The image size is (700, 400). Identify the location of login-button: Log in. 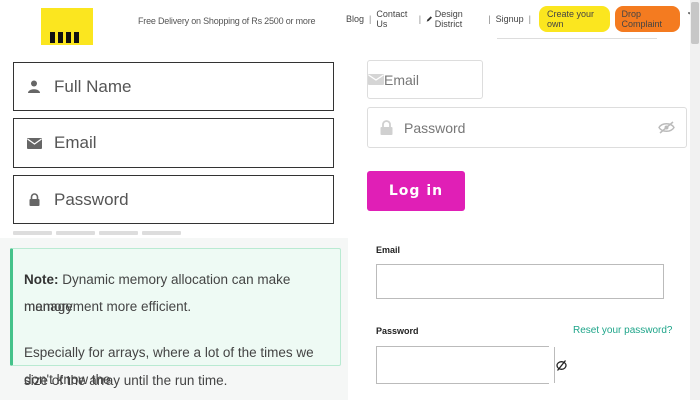
(416, 191).